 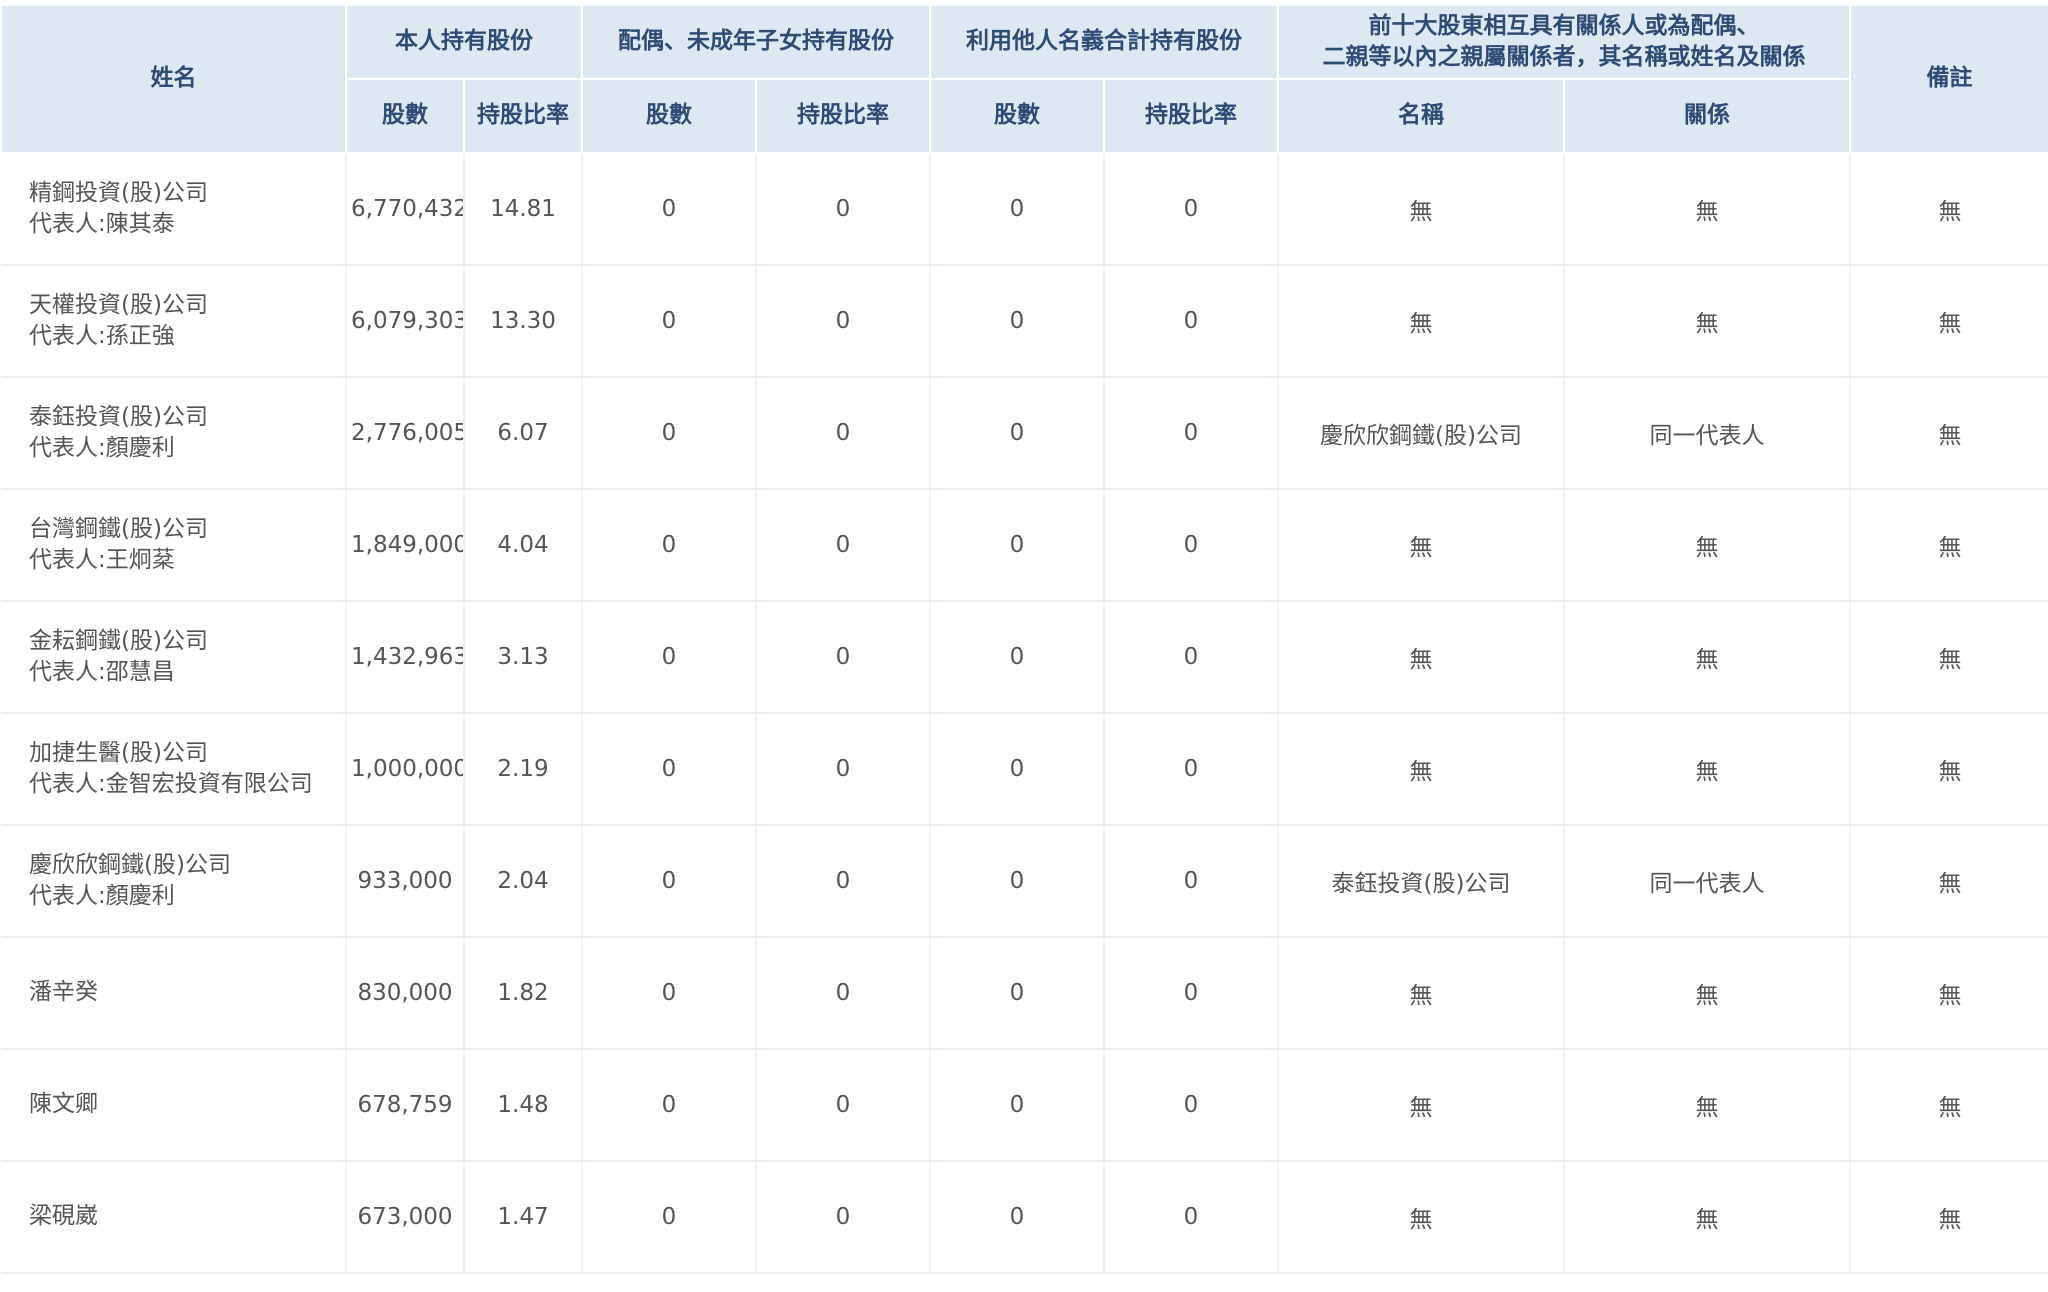 I want to click on table-row: 潘辛癸 830,000 1.82 0 0 0 0 無無無, so click(x=1024, y=993).